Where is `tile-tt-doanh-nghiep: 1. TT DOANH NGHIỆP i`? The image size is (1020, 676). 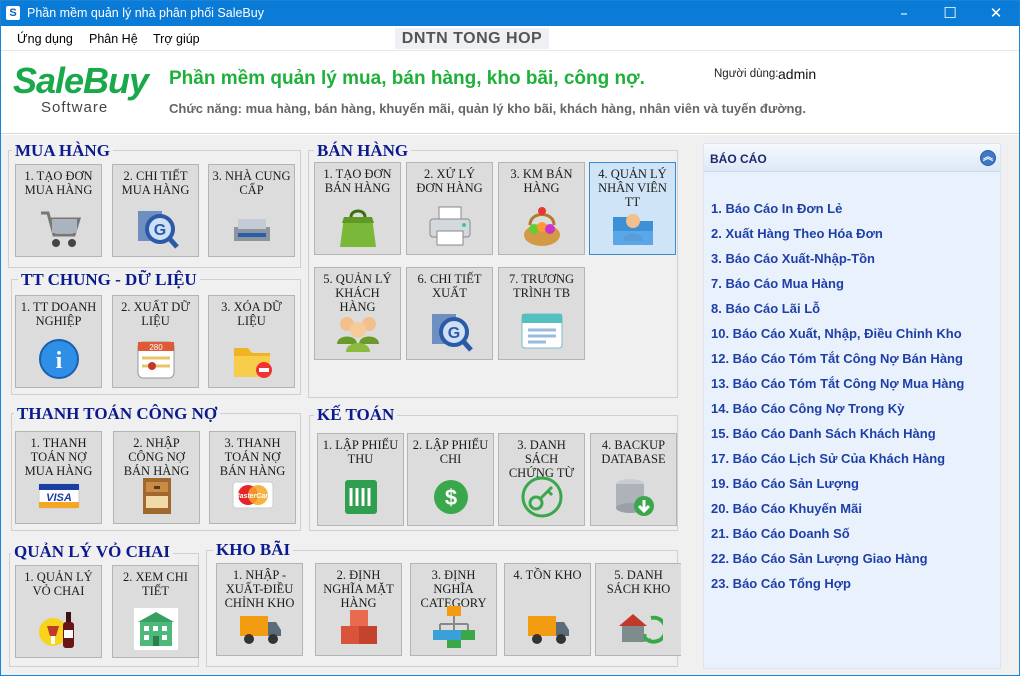
tile-tt-doanh-nghiep: 1. TT DOANH NGHIỆP i is located at coordinates (58, 341).